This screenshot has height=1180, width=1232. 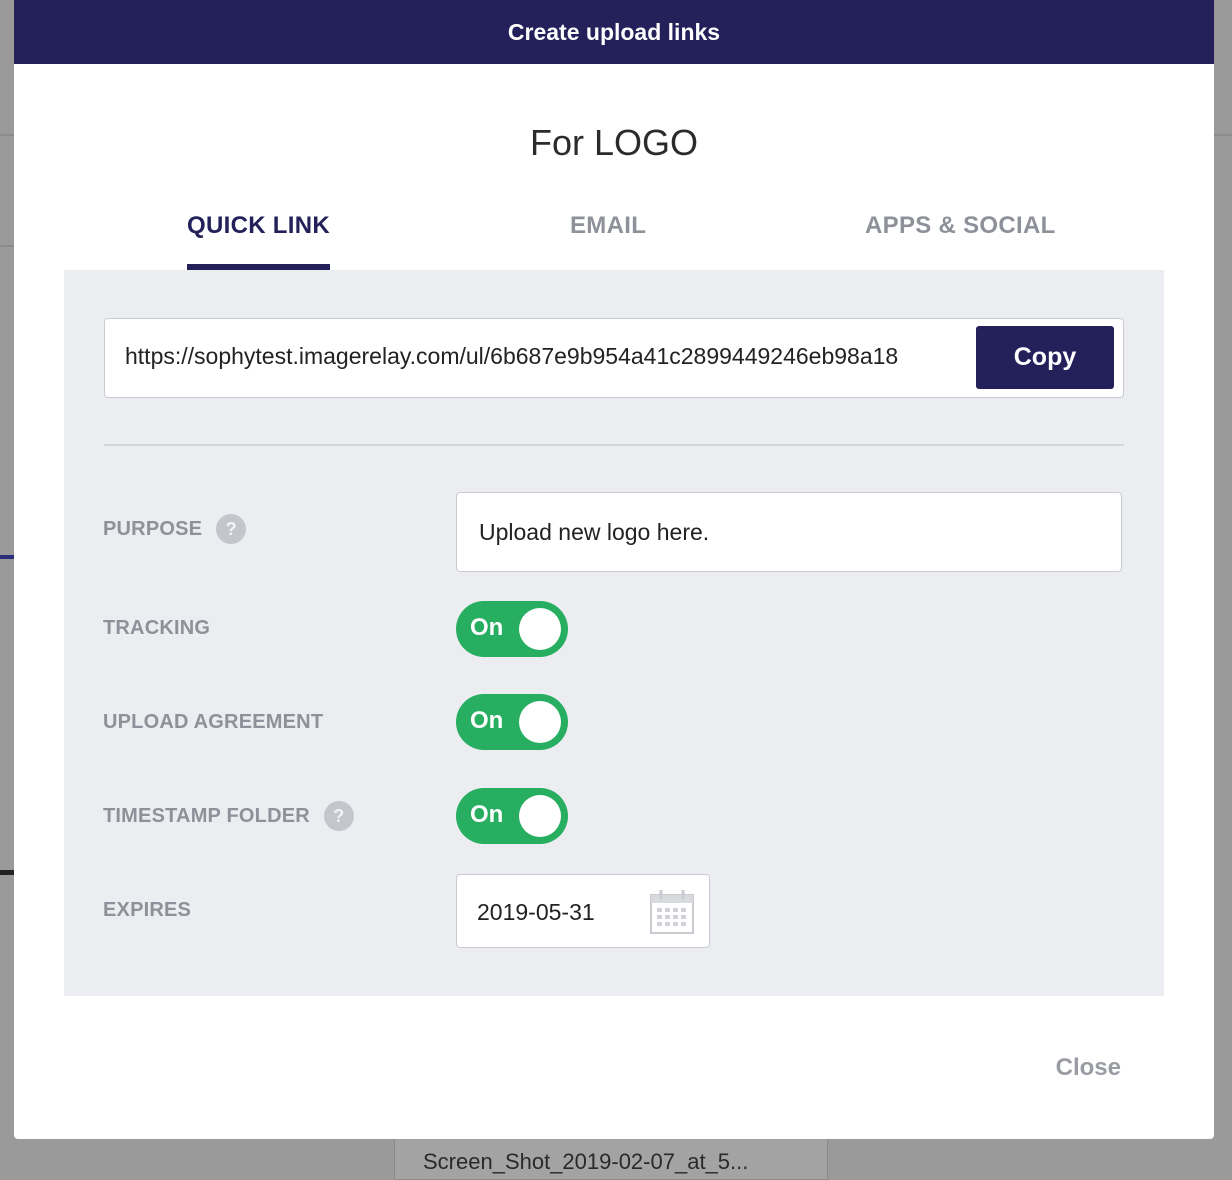 I want to click on purpose-label: PURPOSE, so click(x=153, y=528).